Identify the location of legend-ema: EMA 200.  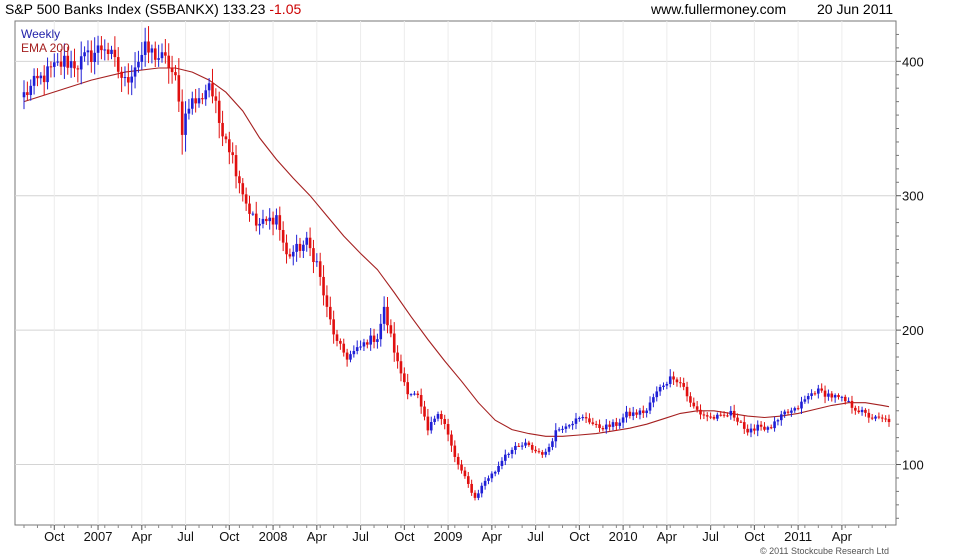
(45, 48).